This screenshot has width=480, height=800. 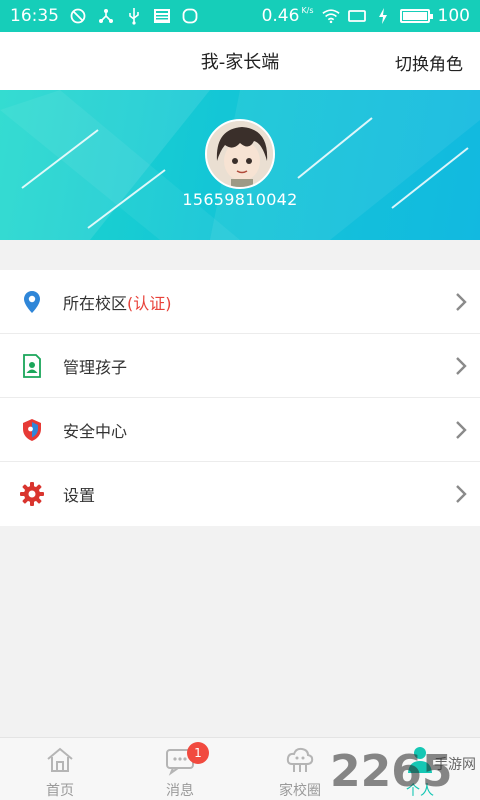 What do you see at coordinates (162, 16) in the screenshot?
I see `news-icon` at bounding box center [162, 16].